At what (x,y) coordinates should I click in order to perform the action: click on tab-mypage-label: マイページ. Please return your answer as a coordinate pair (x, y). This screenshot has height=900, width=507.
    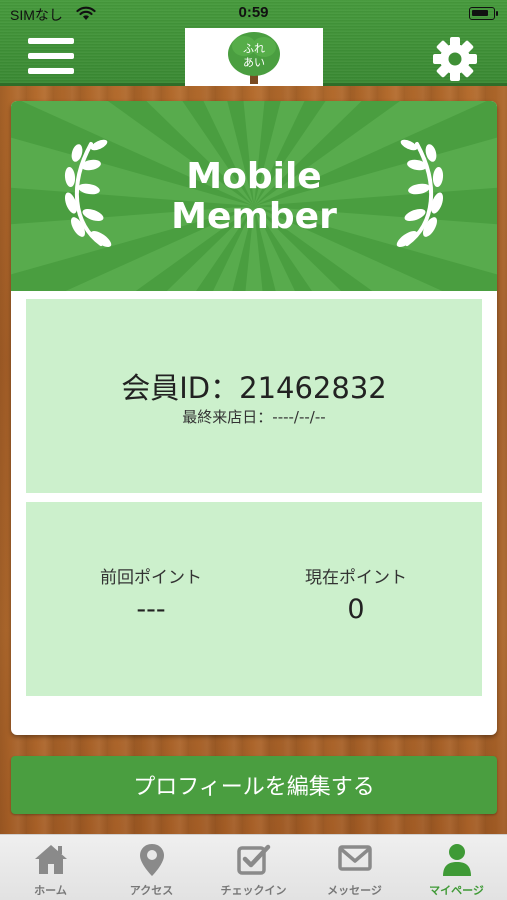
    Looking at the image, I should click on (456, 890).